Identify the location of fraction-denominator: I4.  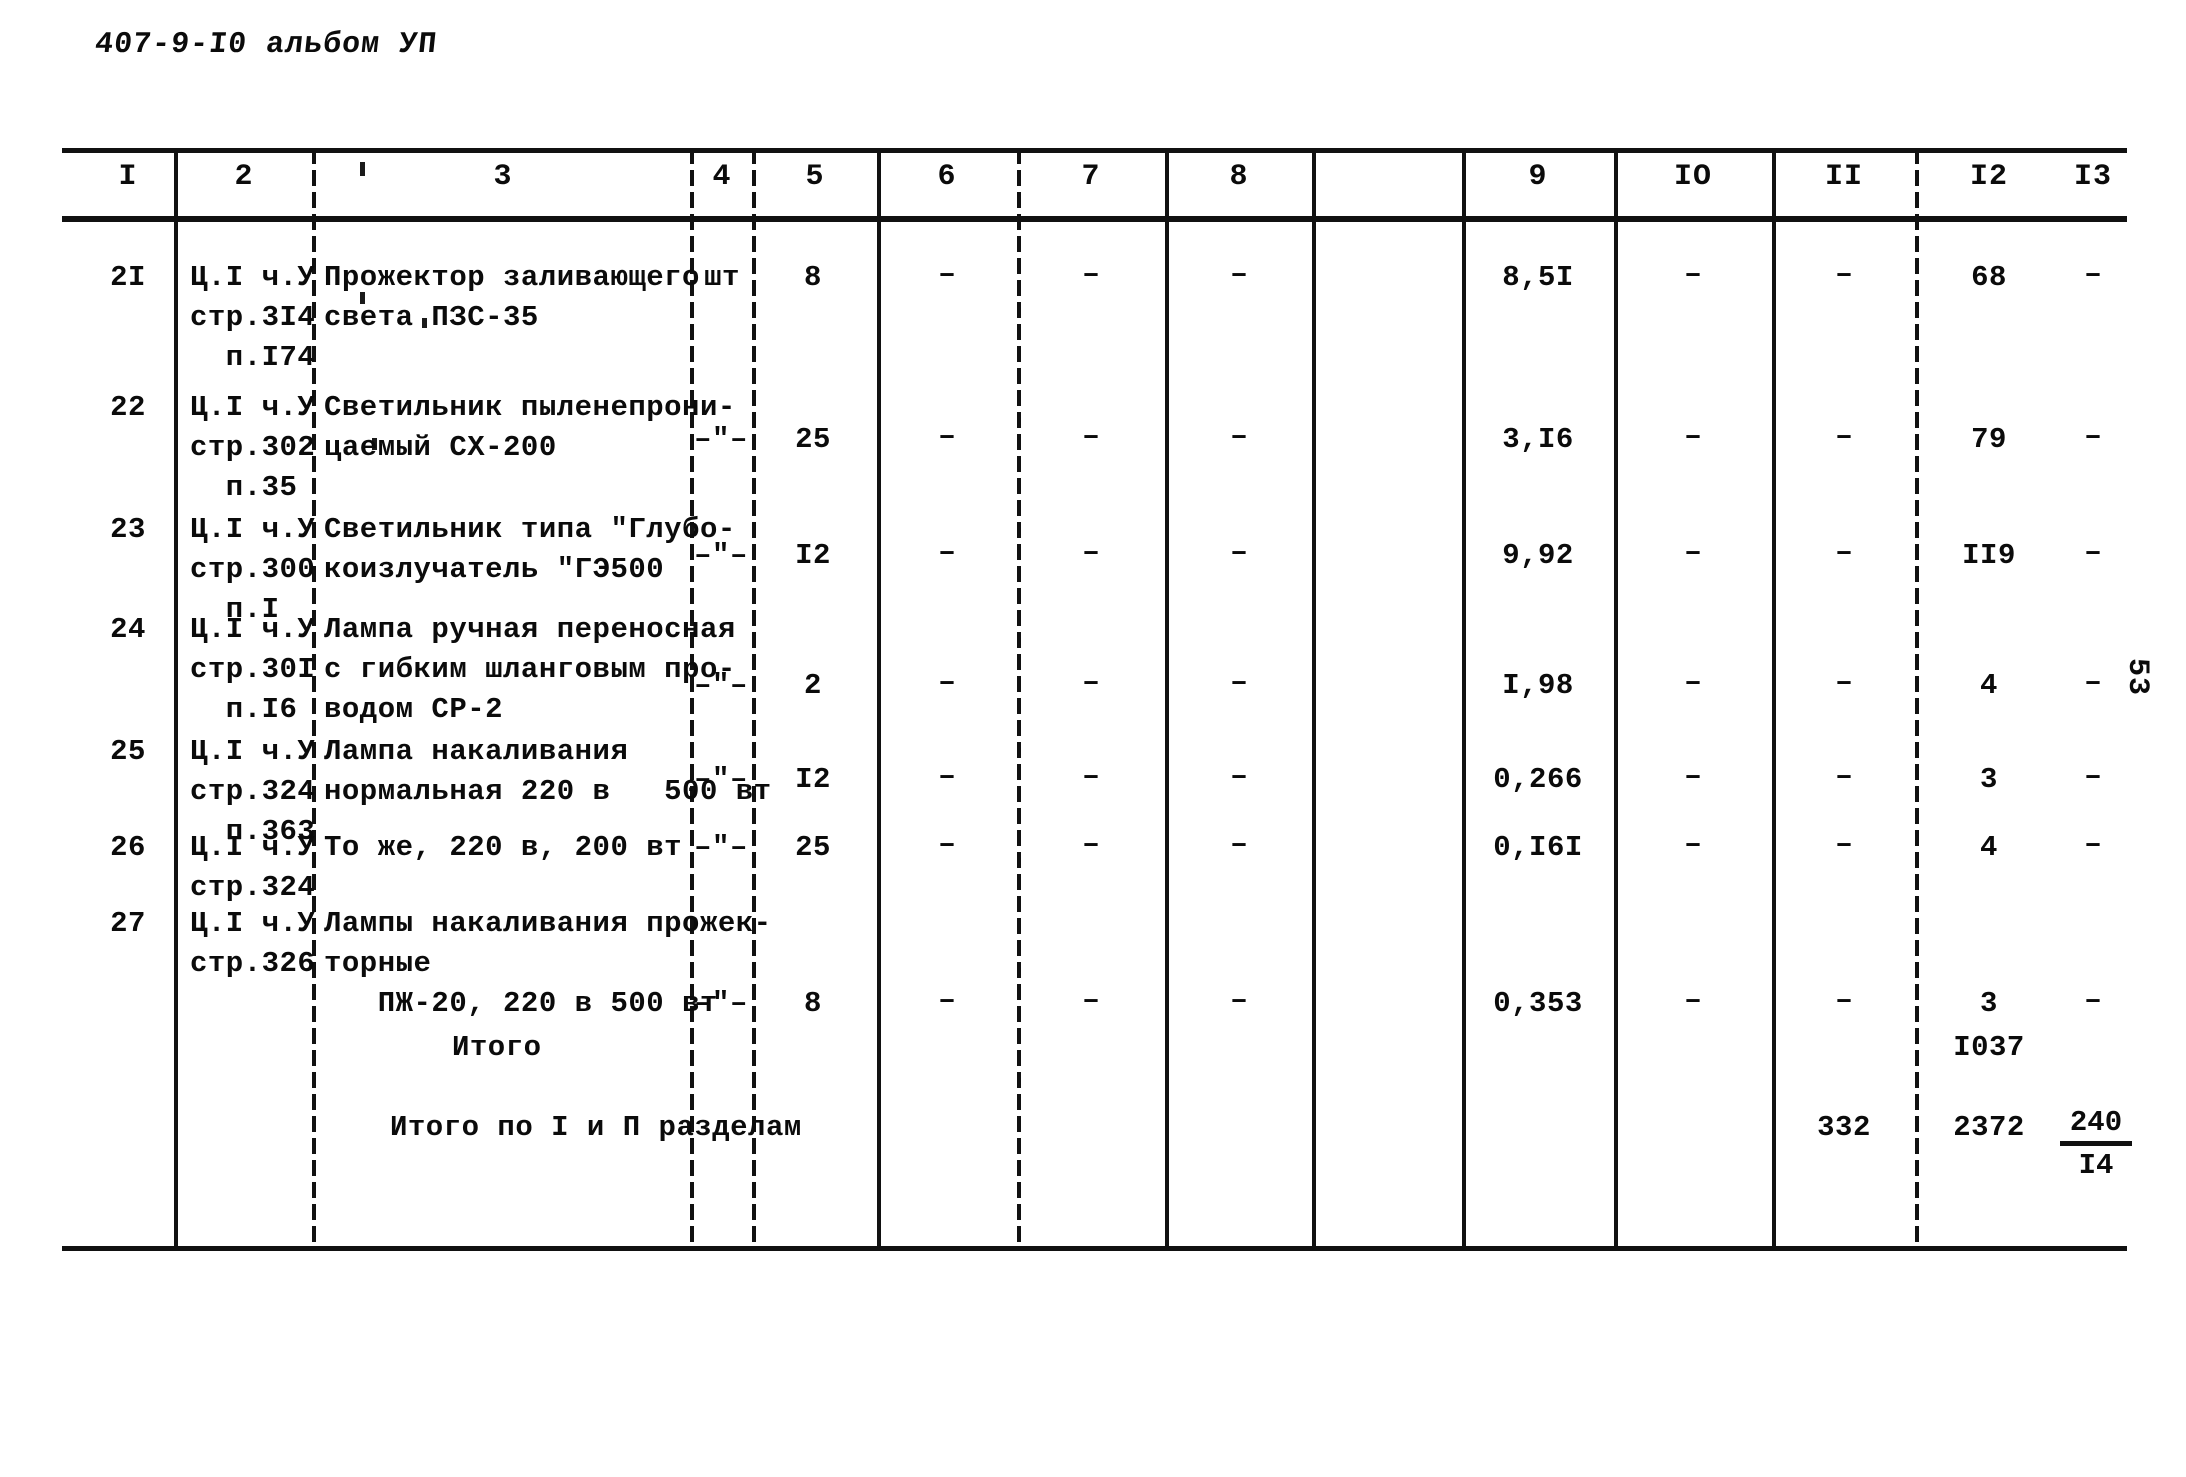
(2096, 1165).